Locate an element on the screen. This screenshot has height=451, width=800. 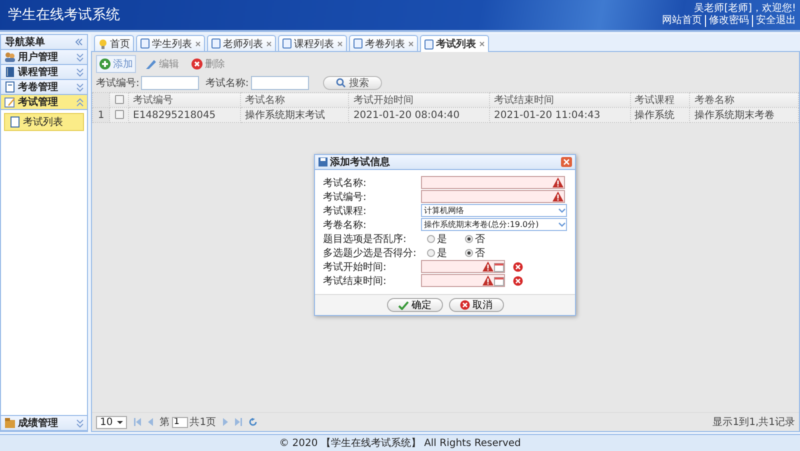
page-size-select: 10 is located at coordinates (111, 422).